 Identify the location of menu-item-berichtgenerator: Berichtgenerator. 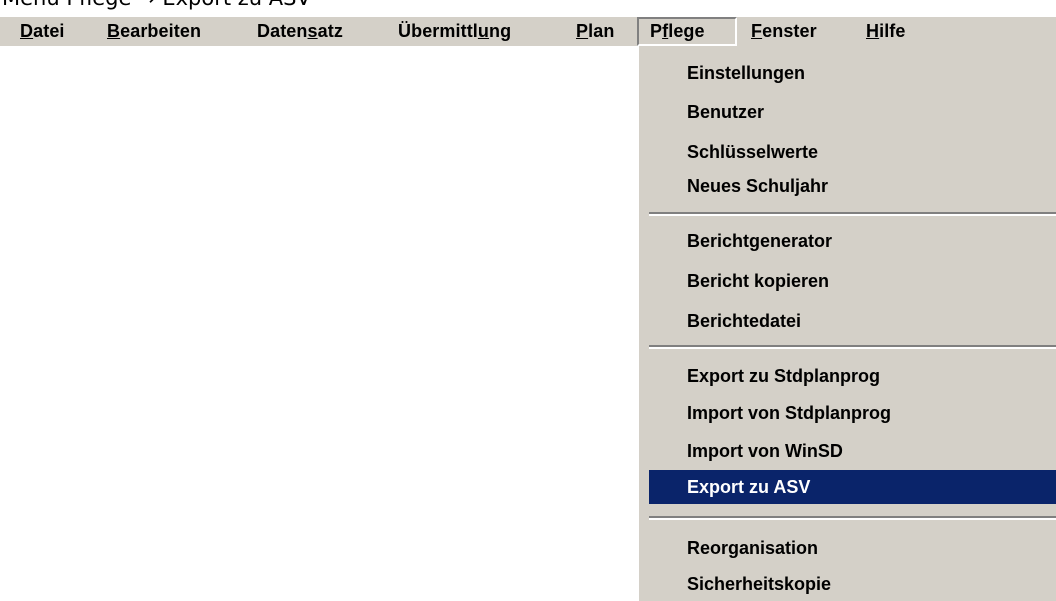
(852, 241).